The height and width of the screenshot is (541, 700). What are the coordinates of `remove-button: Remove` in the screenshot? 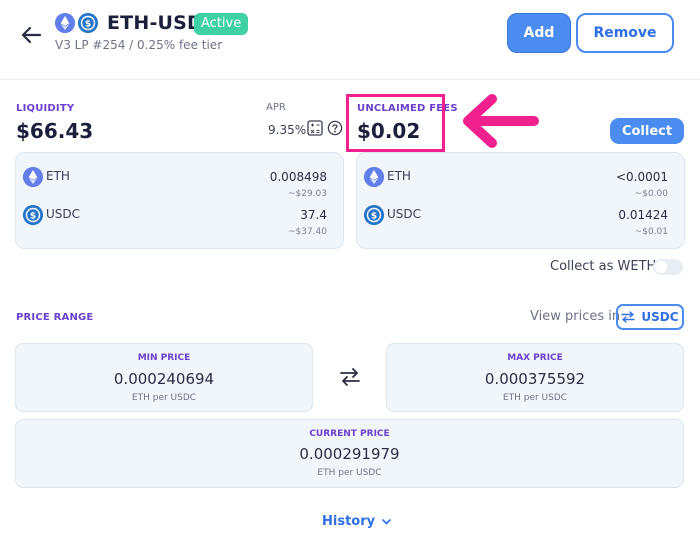 It's located at (625, 33).